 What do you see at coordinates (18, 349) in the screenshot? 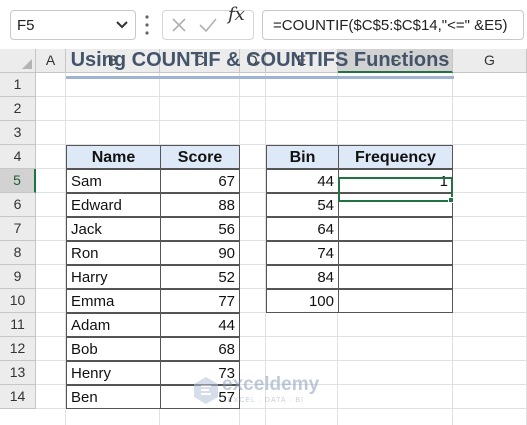
I see `row-header-12: 12` at bounding box center [18, 349].